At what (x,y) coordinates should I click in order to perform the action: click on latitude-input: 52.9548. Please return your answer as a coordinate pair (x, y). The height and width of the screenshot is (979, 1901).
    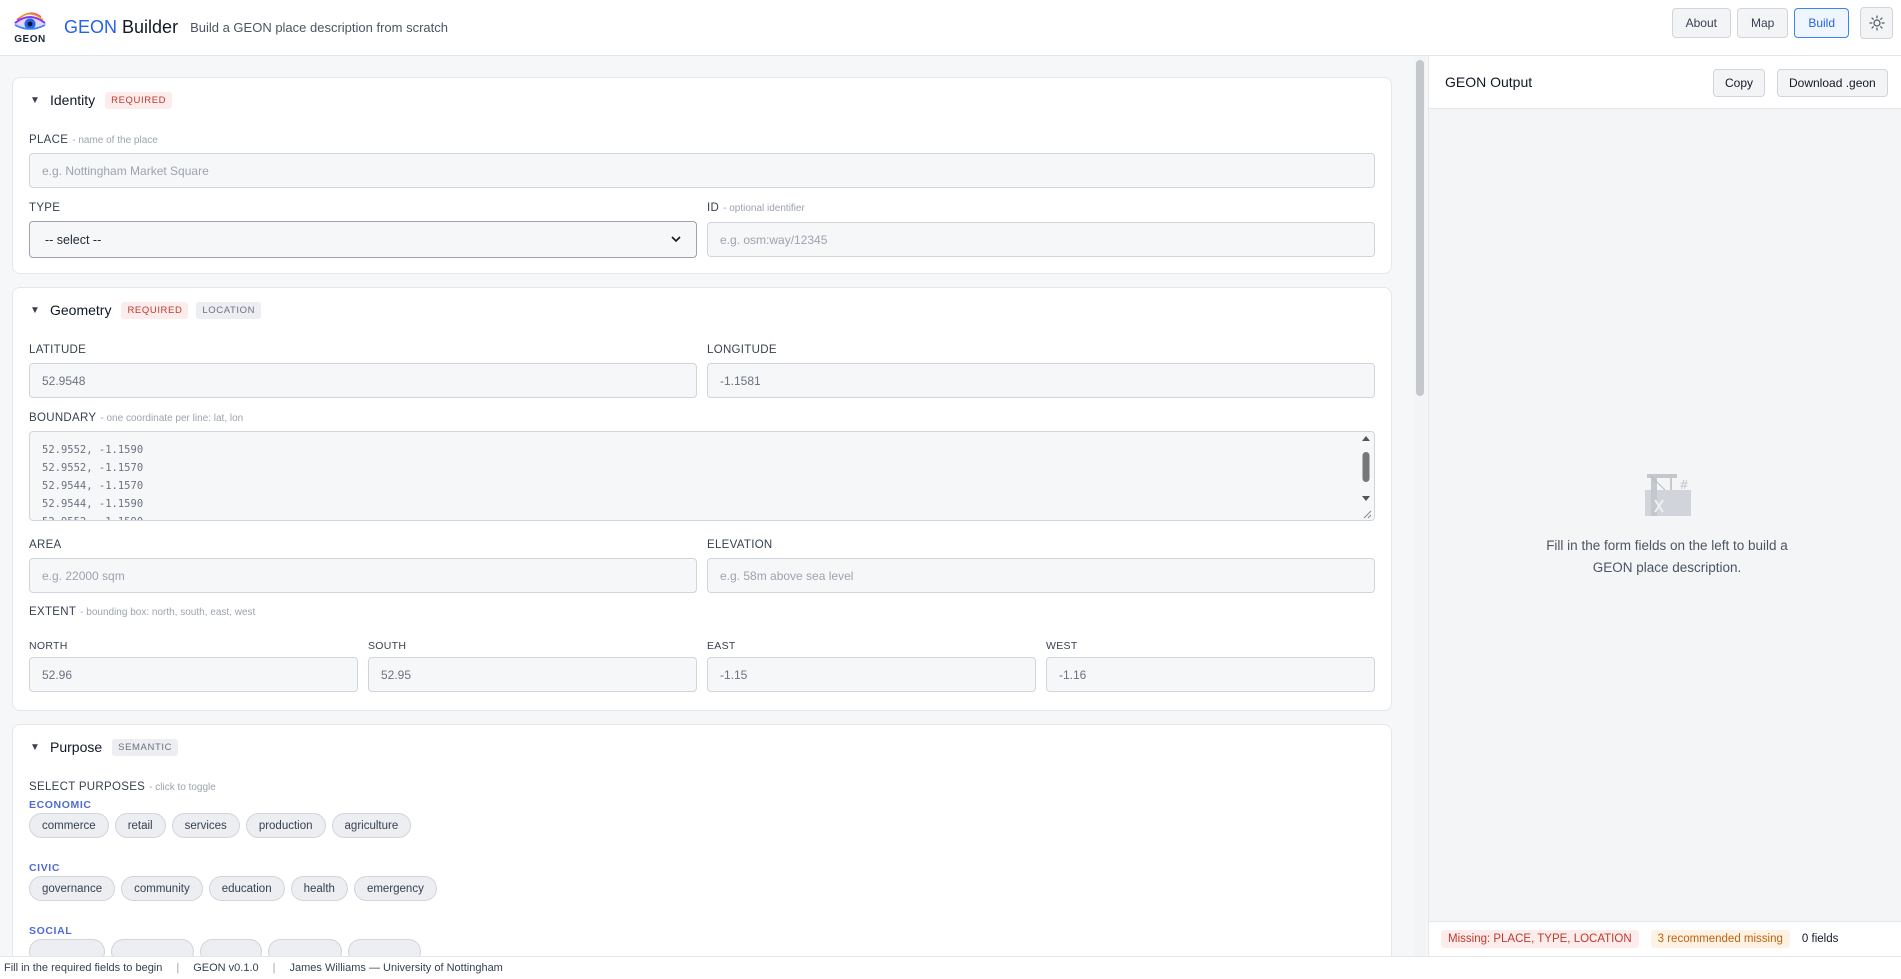
    Looking at the image, I should click on (363, 380).